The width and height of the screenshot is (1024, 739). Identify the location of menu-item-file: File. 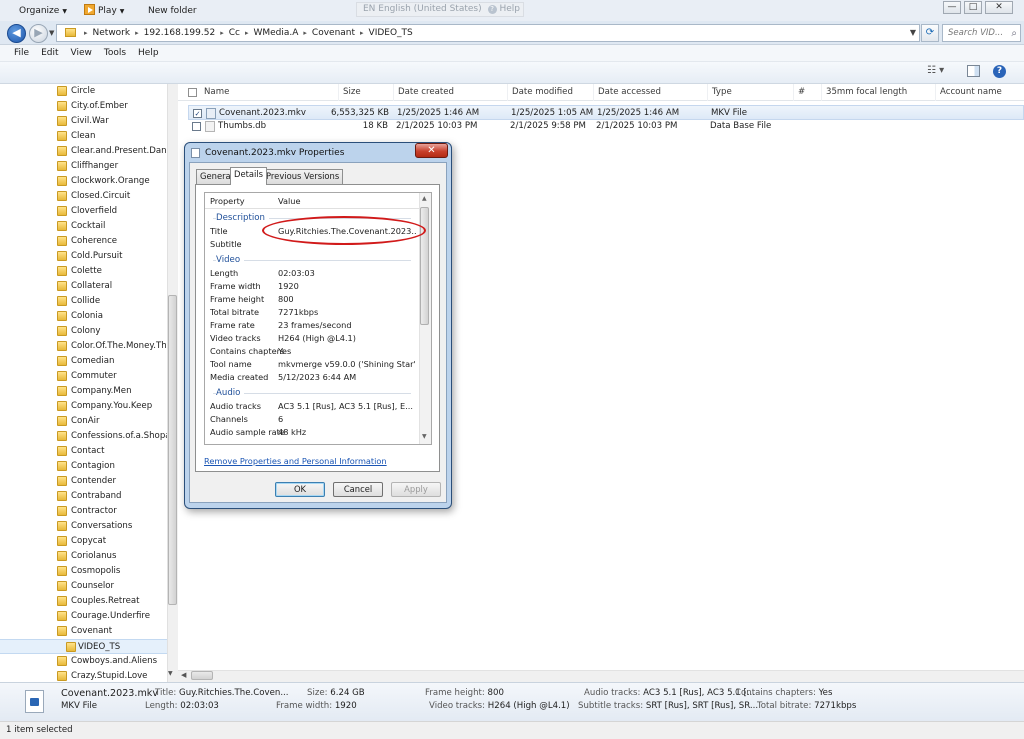
(21, 53).